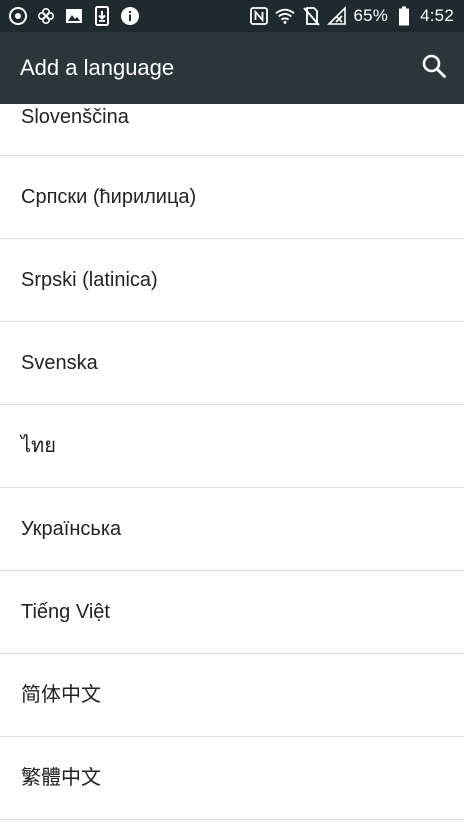 The image size is (464, 825). What do you see at coordinates (71, 529) in the screenshot?
I see `language-label: Українська` at bounding box center [71, 529].